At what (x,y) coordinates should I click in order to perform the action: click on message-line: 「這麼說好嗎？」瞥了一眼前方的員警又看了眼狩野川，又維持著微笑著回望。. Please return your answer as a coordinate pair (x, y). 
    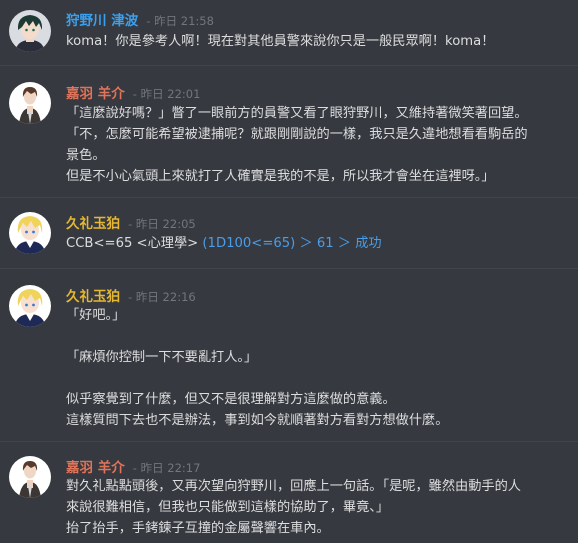
    Looking at the image, I should click on (297, 113).